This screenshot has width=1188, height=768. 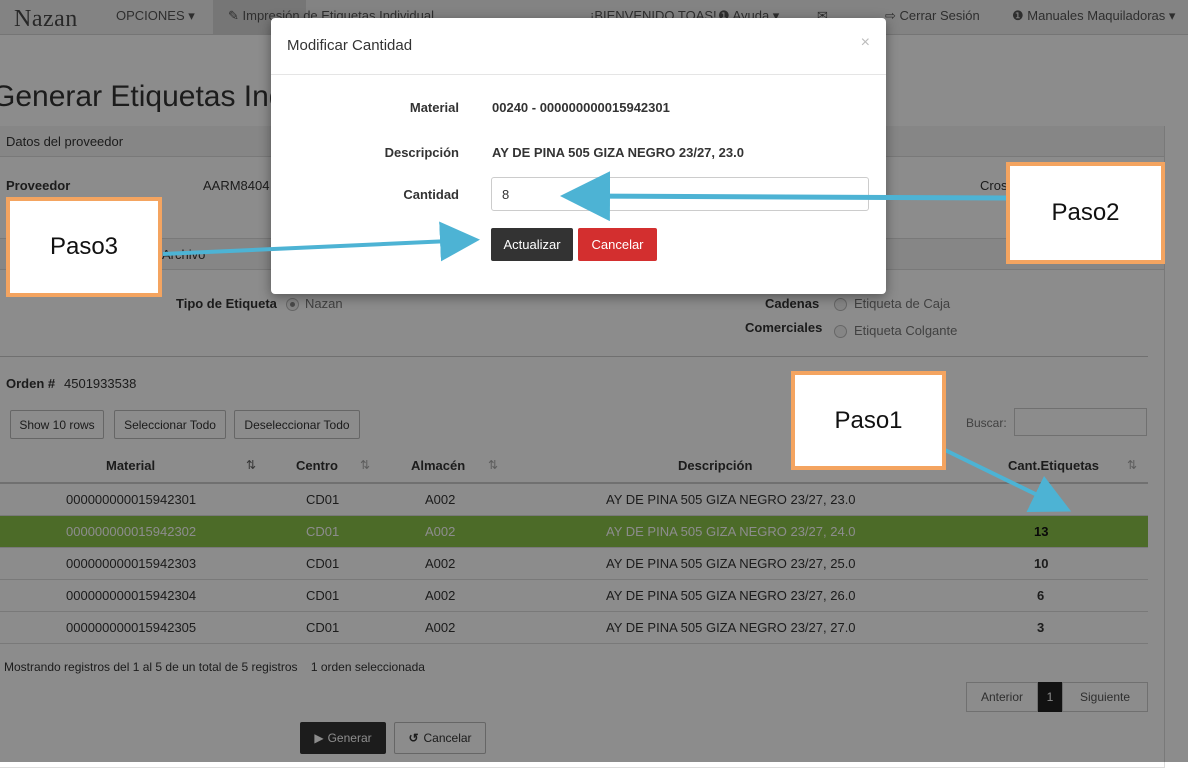 I want to click on arrow-paso3, so click(x=321, y=241).